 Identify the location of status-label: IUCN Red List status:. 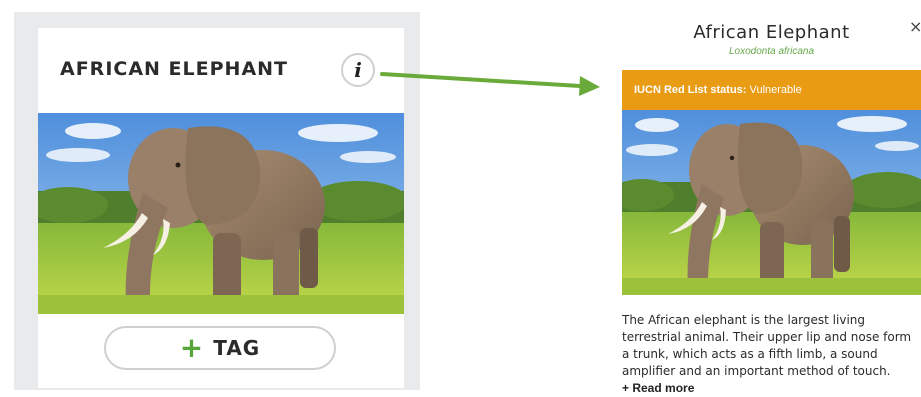
(690, 90).